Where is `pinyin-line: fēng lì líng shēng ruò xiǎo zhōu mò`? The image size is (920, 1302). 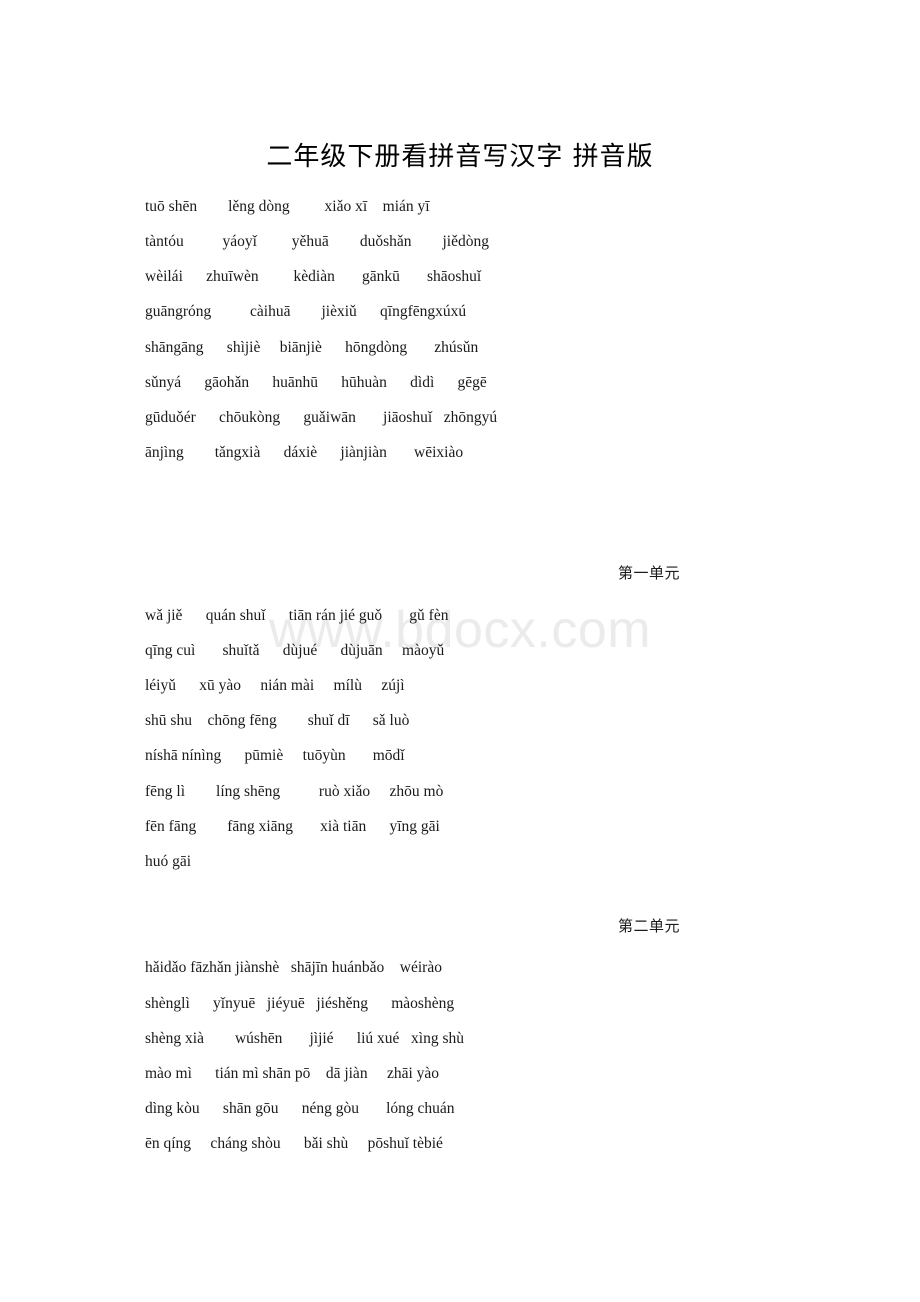
pinyin-line: fēng lì líng shēng ruò xiǎo zhōu mò is located at coordinates (294, 791).